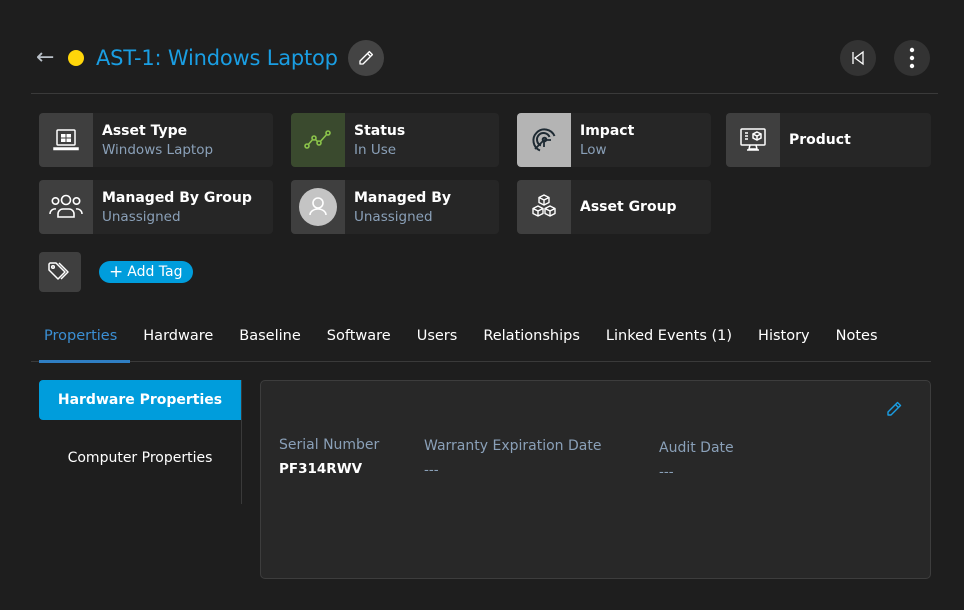 The height and width of the screenshot is (610, 964). I want to click on back-arrow-icon: ←, so click(49, 58).